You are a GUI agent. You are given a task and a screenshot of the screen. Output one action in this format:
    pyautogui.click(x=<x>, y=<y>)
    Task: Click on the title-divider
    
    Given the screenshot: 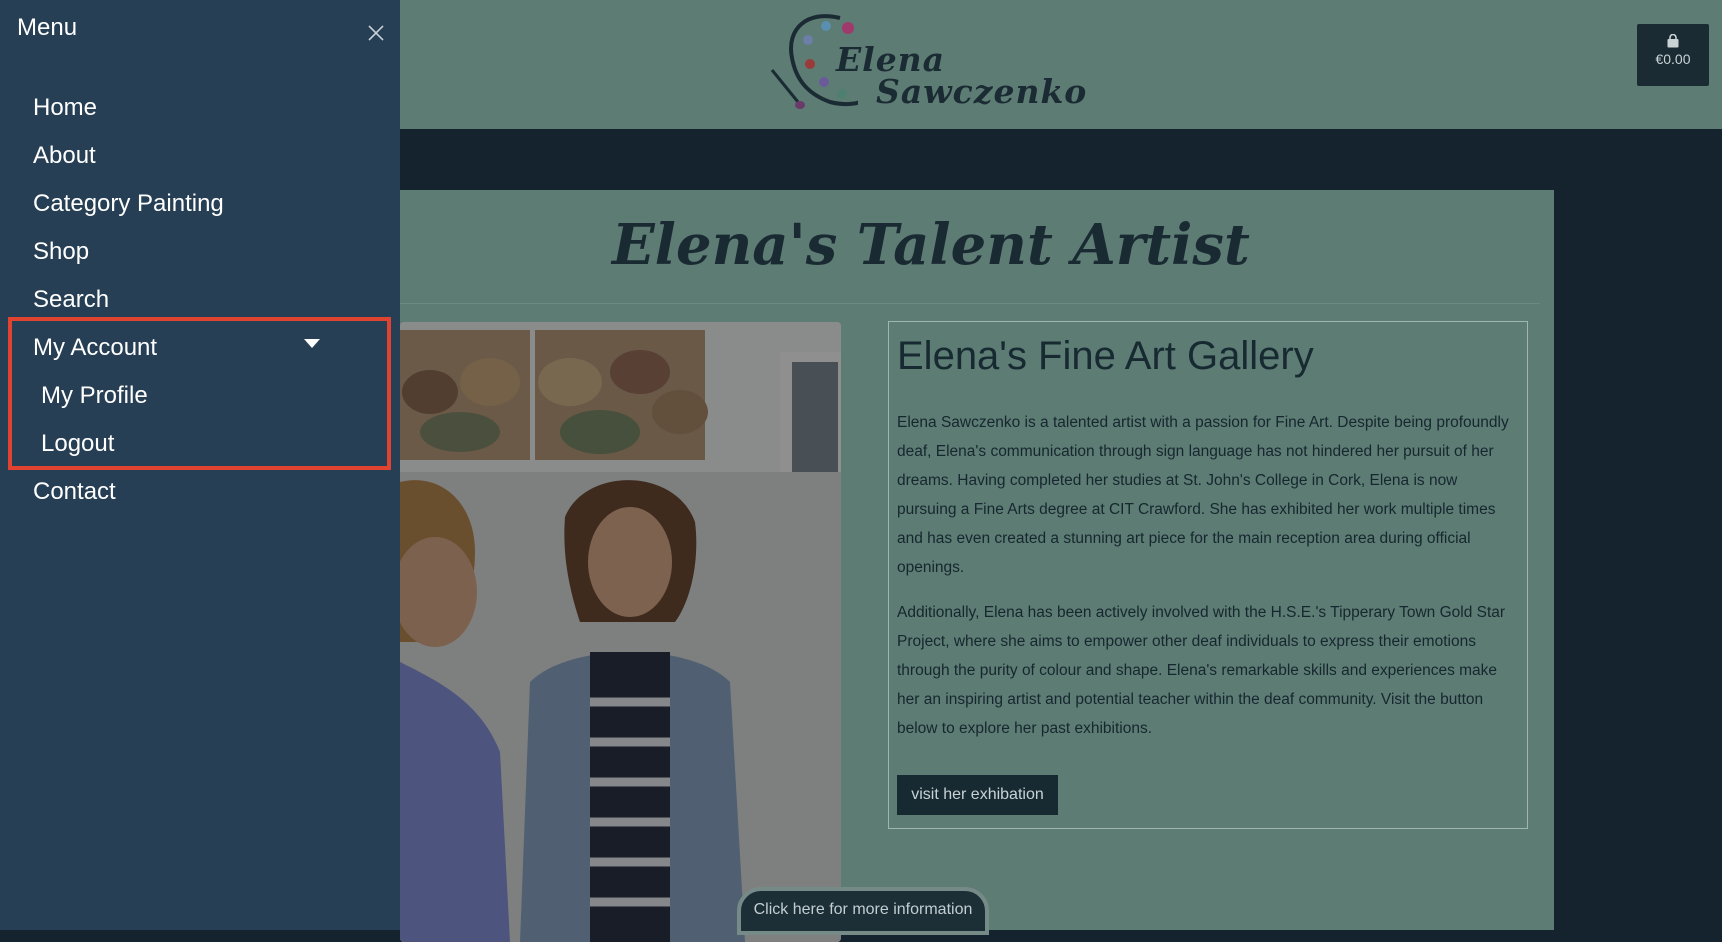 What is the action you would take?
    pyautogui.click(x=970, y=303)
    